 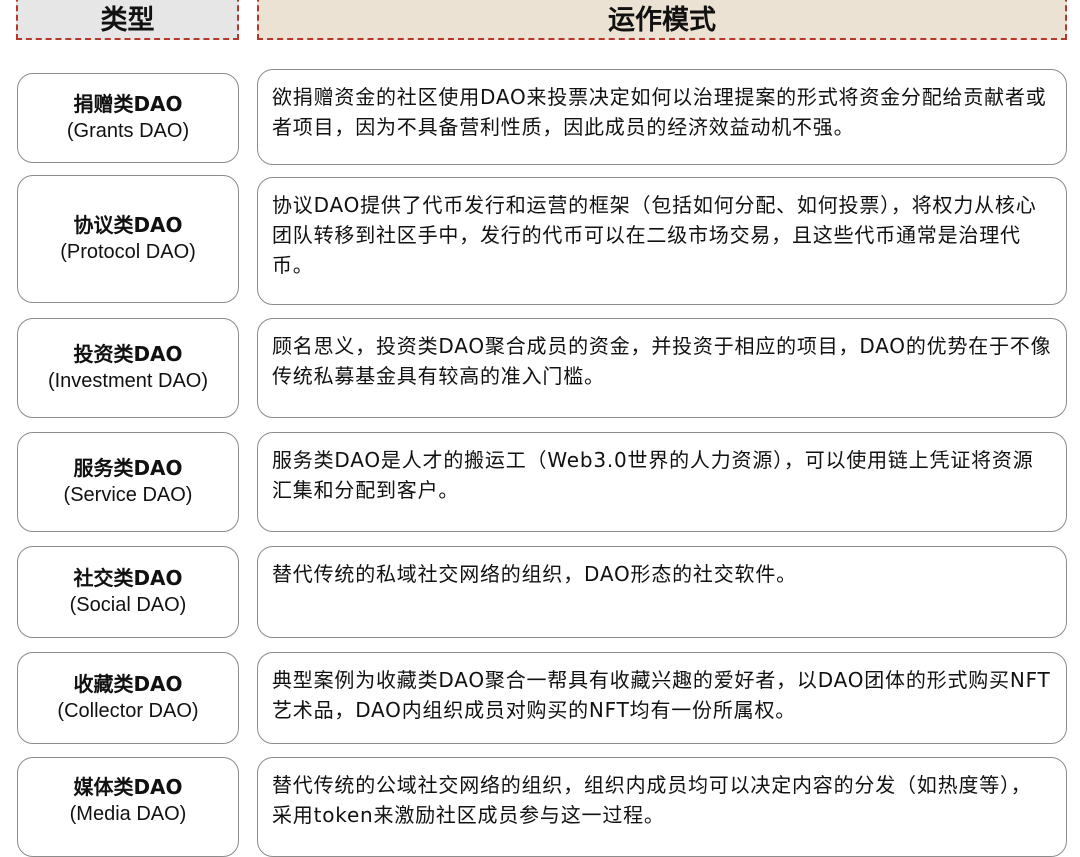 What do you see at coordinates (128, 698) in the screenshot?
I see `type-cell-collector: 收藏类DAO (Collector DAO)` at bounding box center [128, 698].